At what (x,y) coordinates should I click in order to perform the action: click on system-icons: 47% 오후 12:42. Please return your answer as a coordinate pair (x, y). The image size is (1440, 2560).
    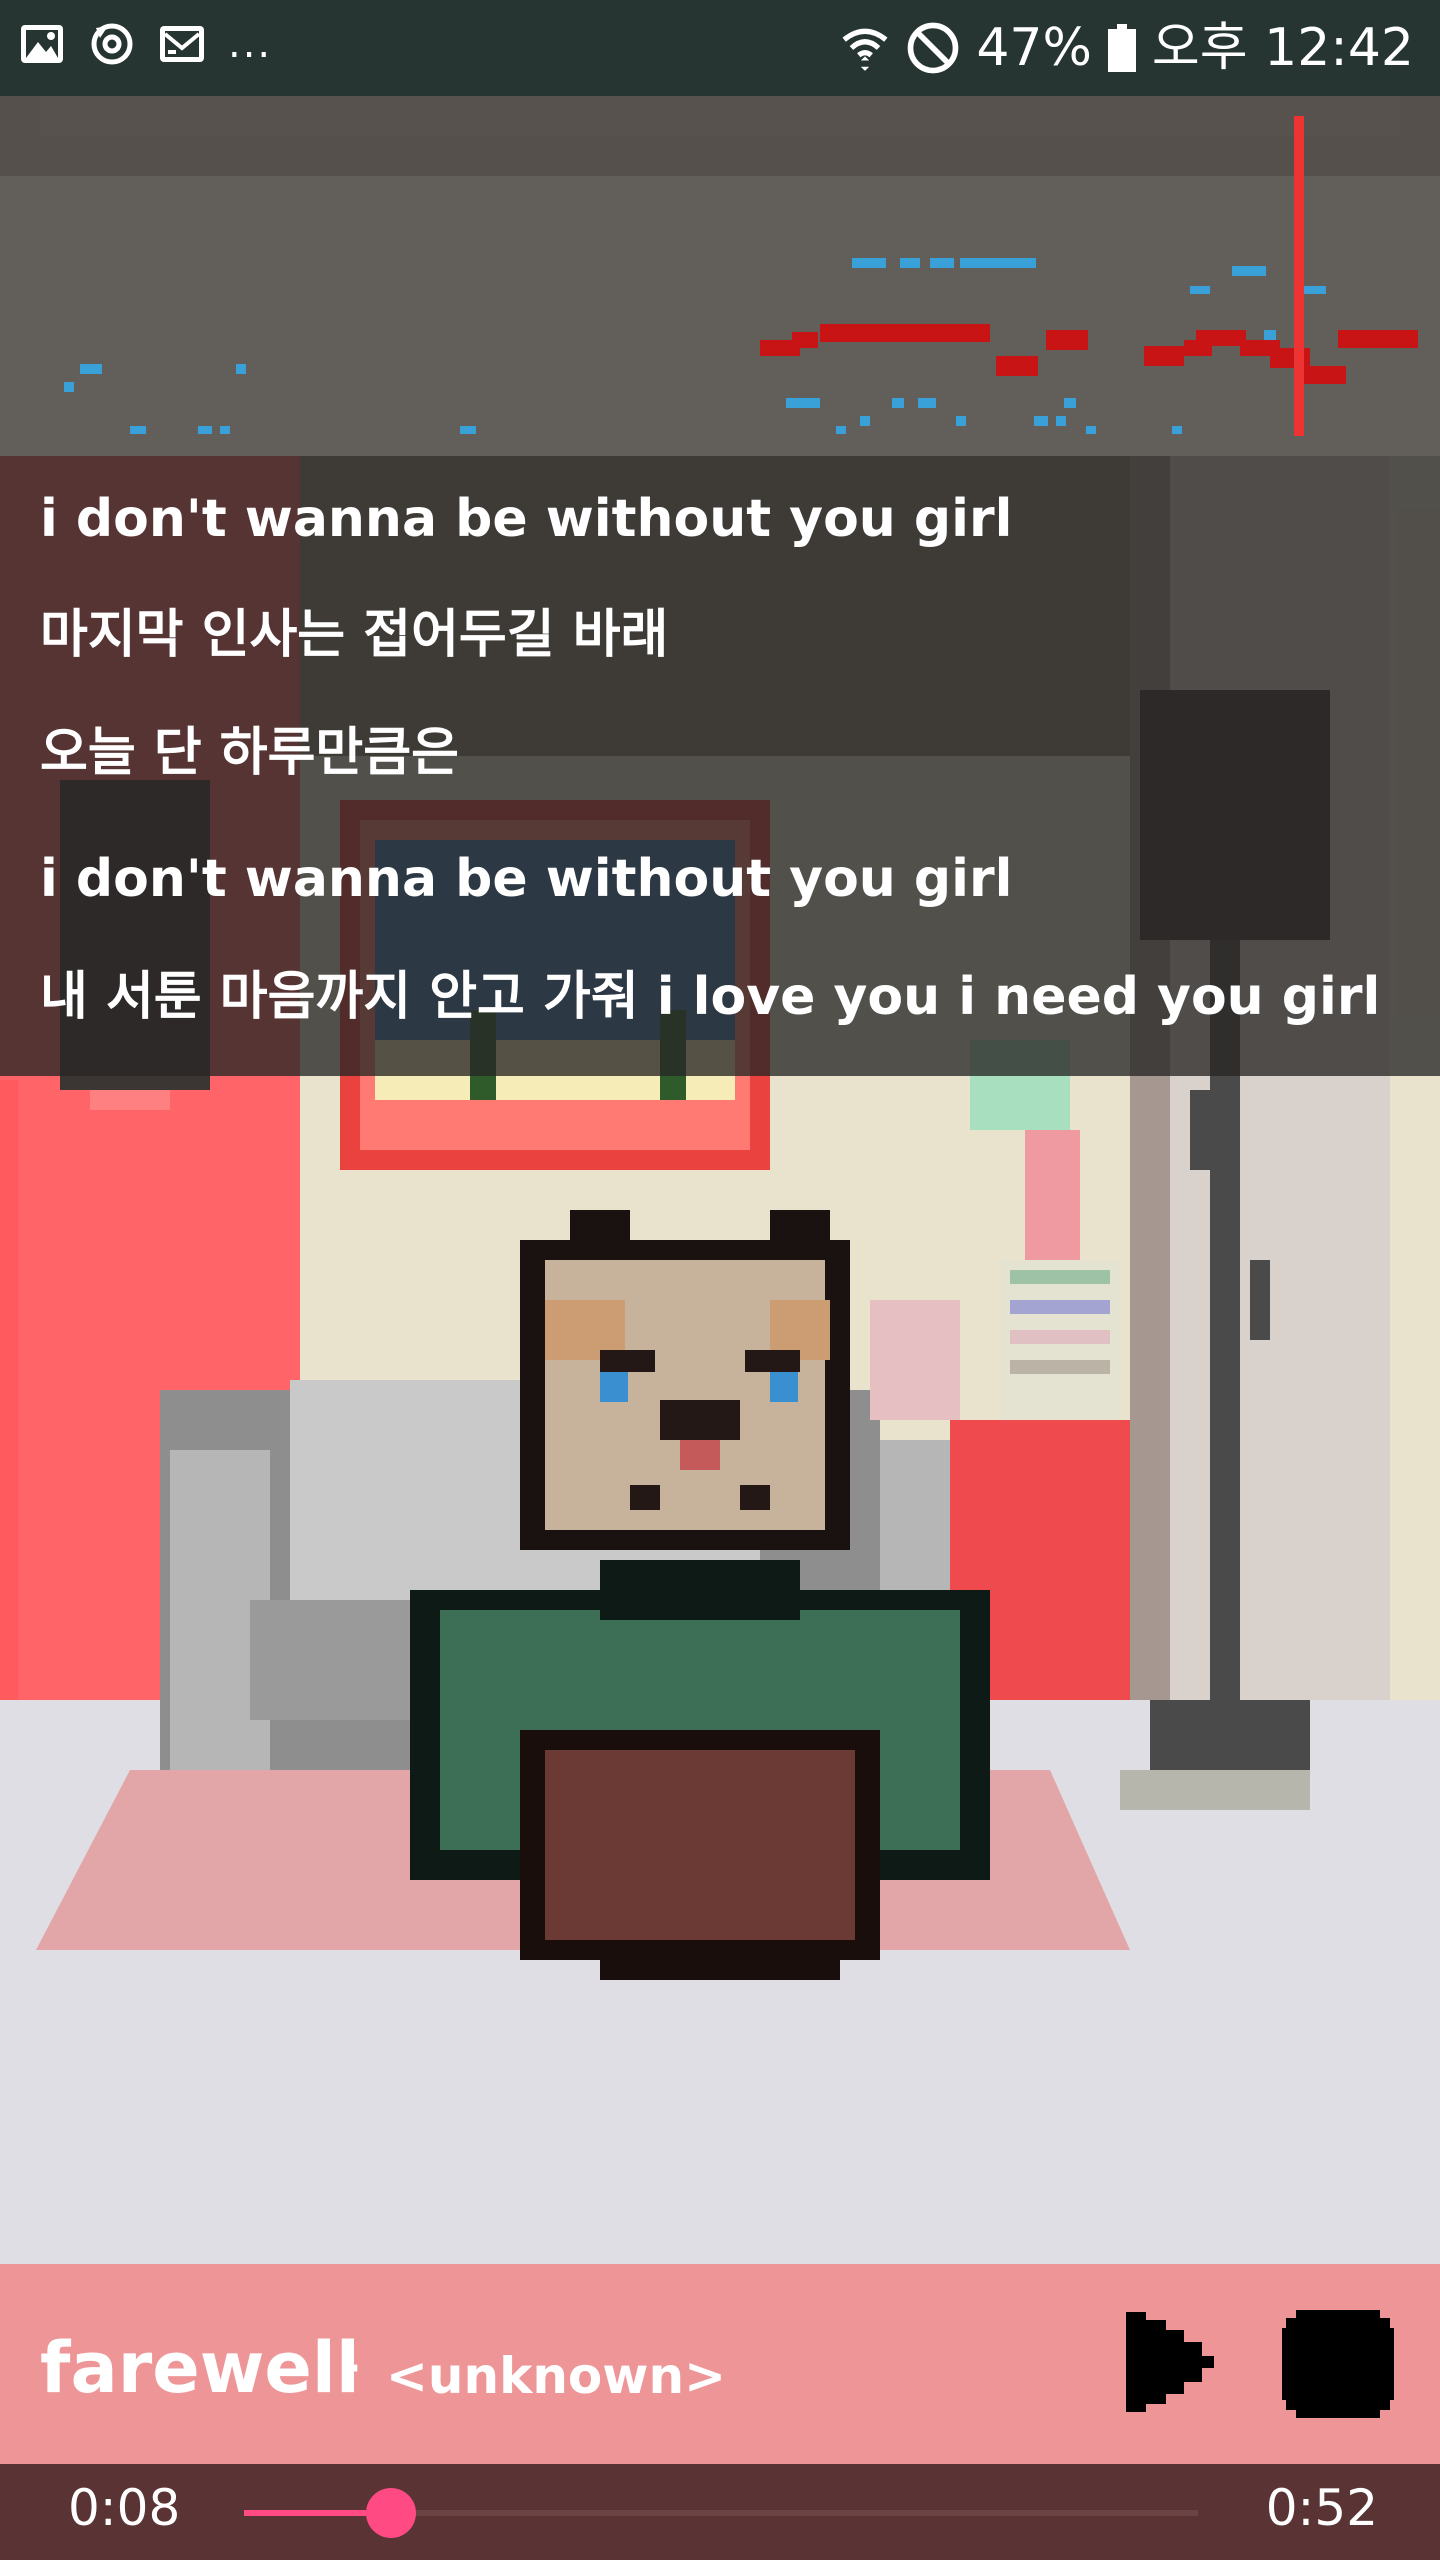
    Looking at the image, I should click on (1127, 48).